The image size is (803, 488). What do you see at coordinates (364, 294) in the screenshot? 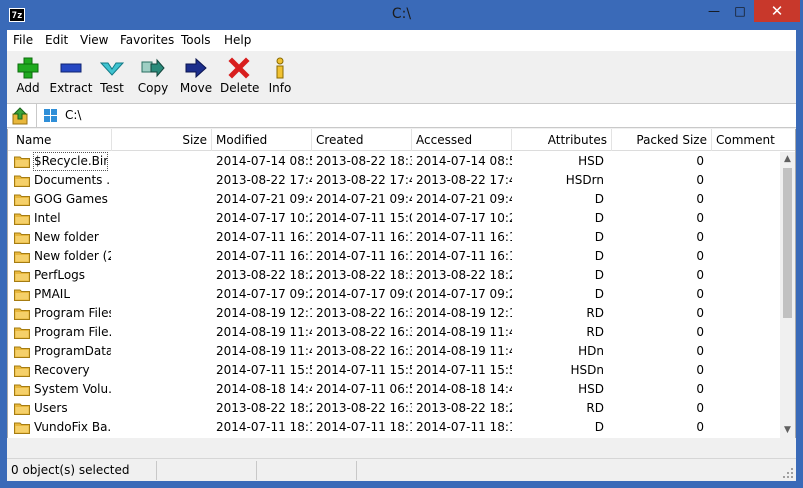
I see `cell-created: 2014-07-17 09:06` at bounding box center [364, 294].